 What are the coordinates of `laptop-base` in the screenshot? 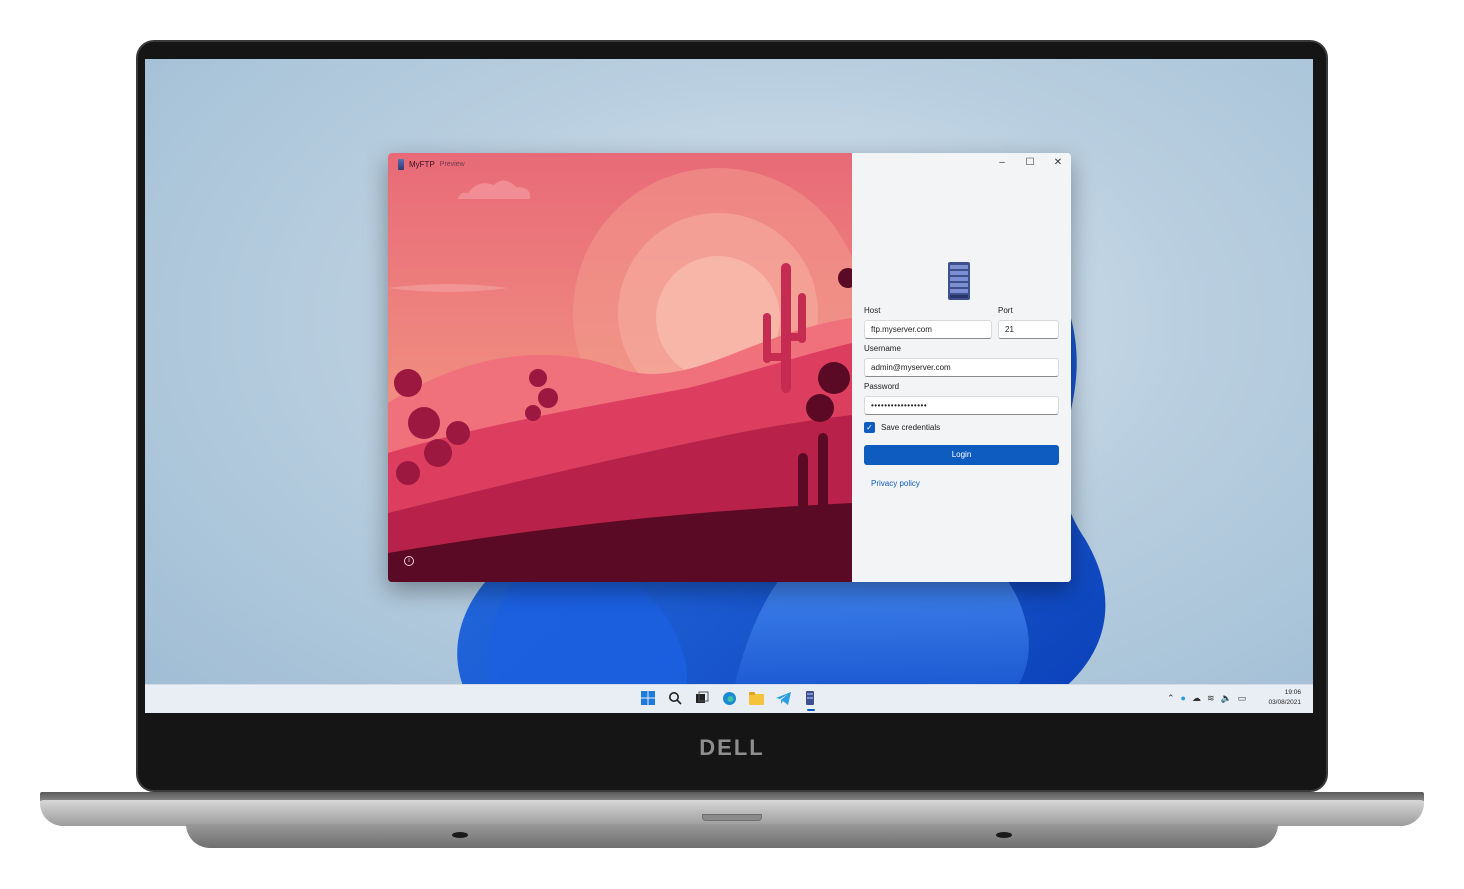 It's located at (732, 813).